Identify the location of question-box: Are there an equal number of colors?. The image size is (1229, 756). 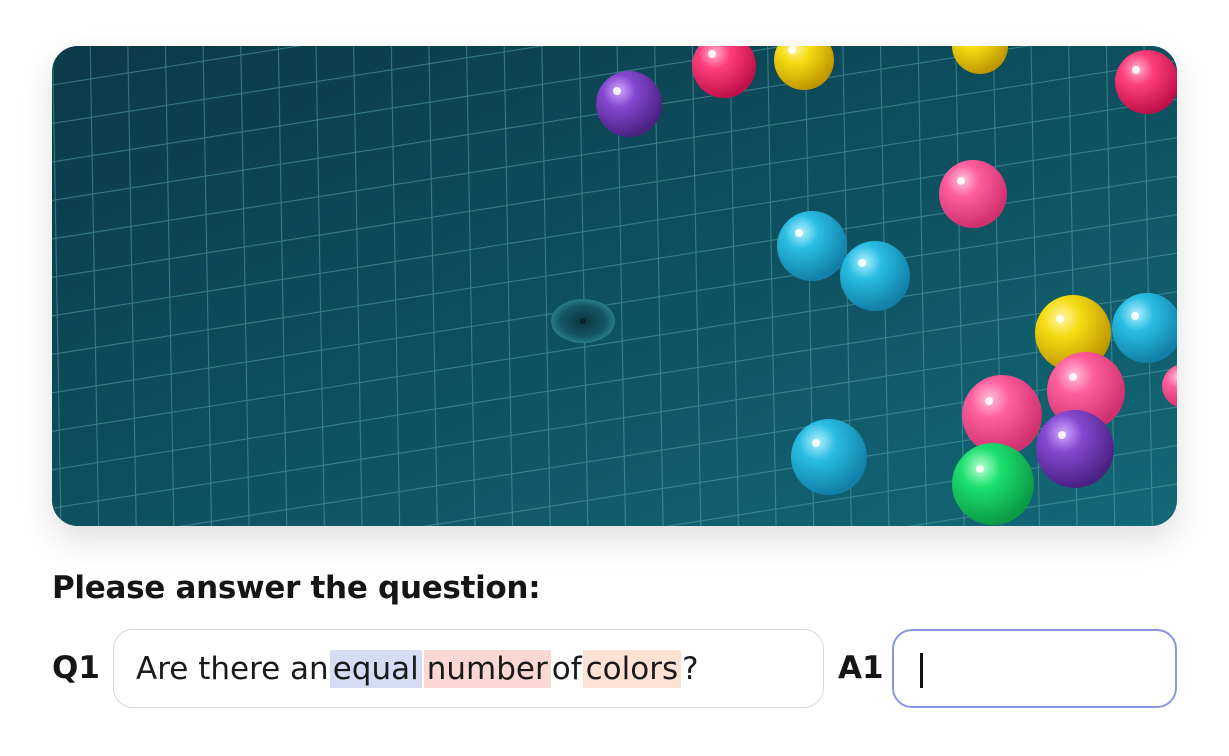
(468, 668).